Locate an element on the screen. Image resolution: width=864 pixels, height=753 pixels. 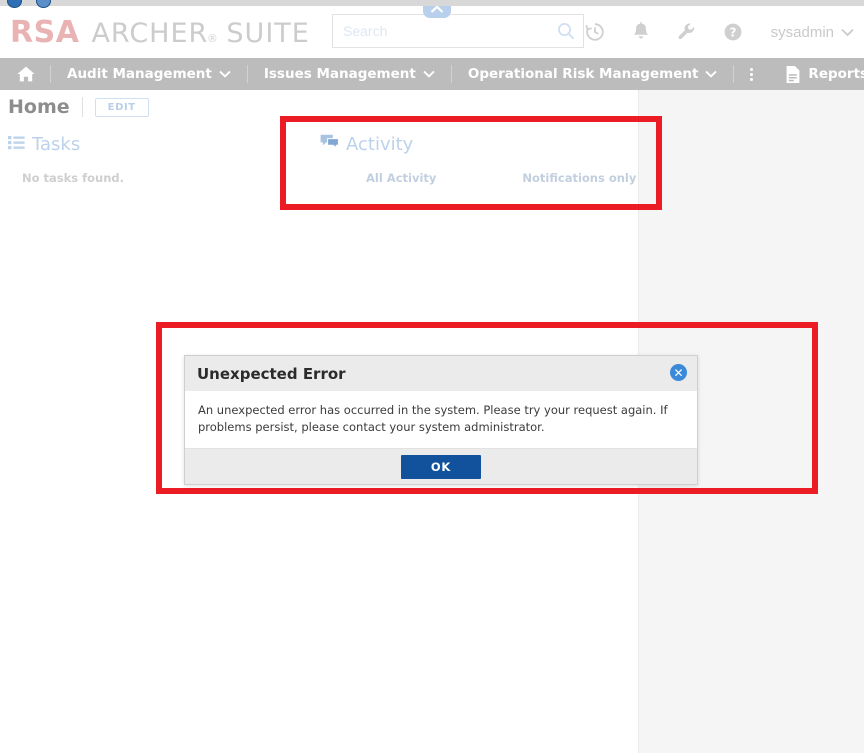
edit-dashboard-button: EDIT is located at coordinates (121, 107).